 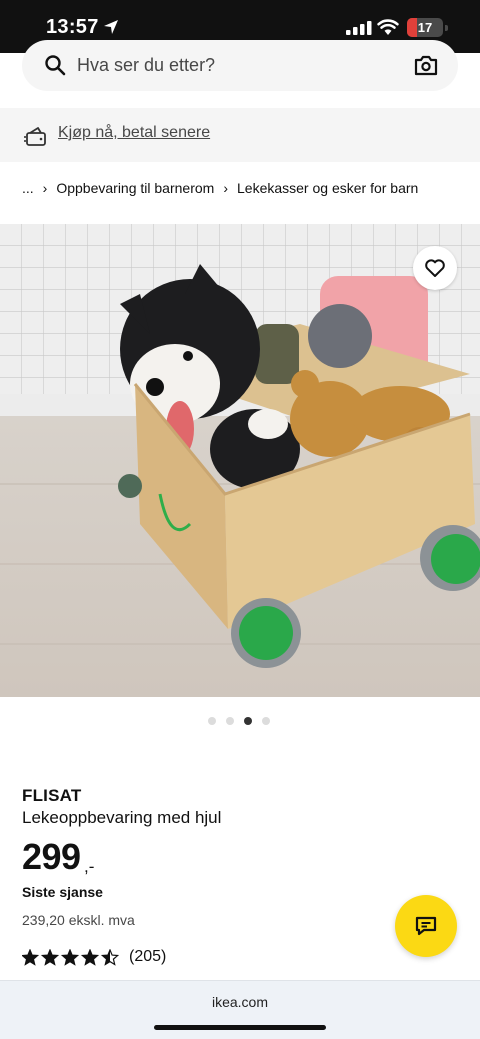 What do you see at coordinates (72, 958) in the screenshot?
I see `rating-stars` at bounding box center [72, 958].